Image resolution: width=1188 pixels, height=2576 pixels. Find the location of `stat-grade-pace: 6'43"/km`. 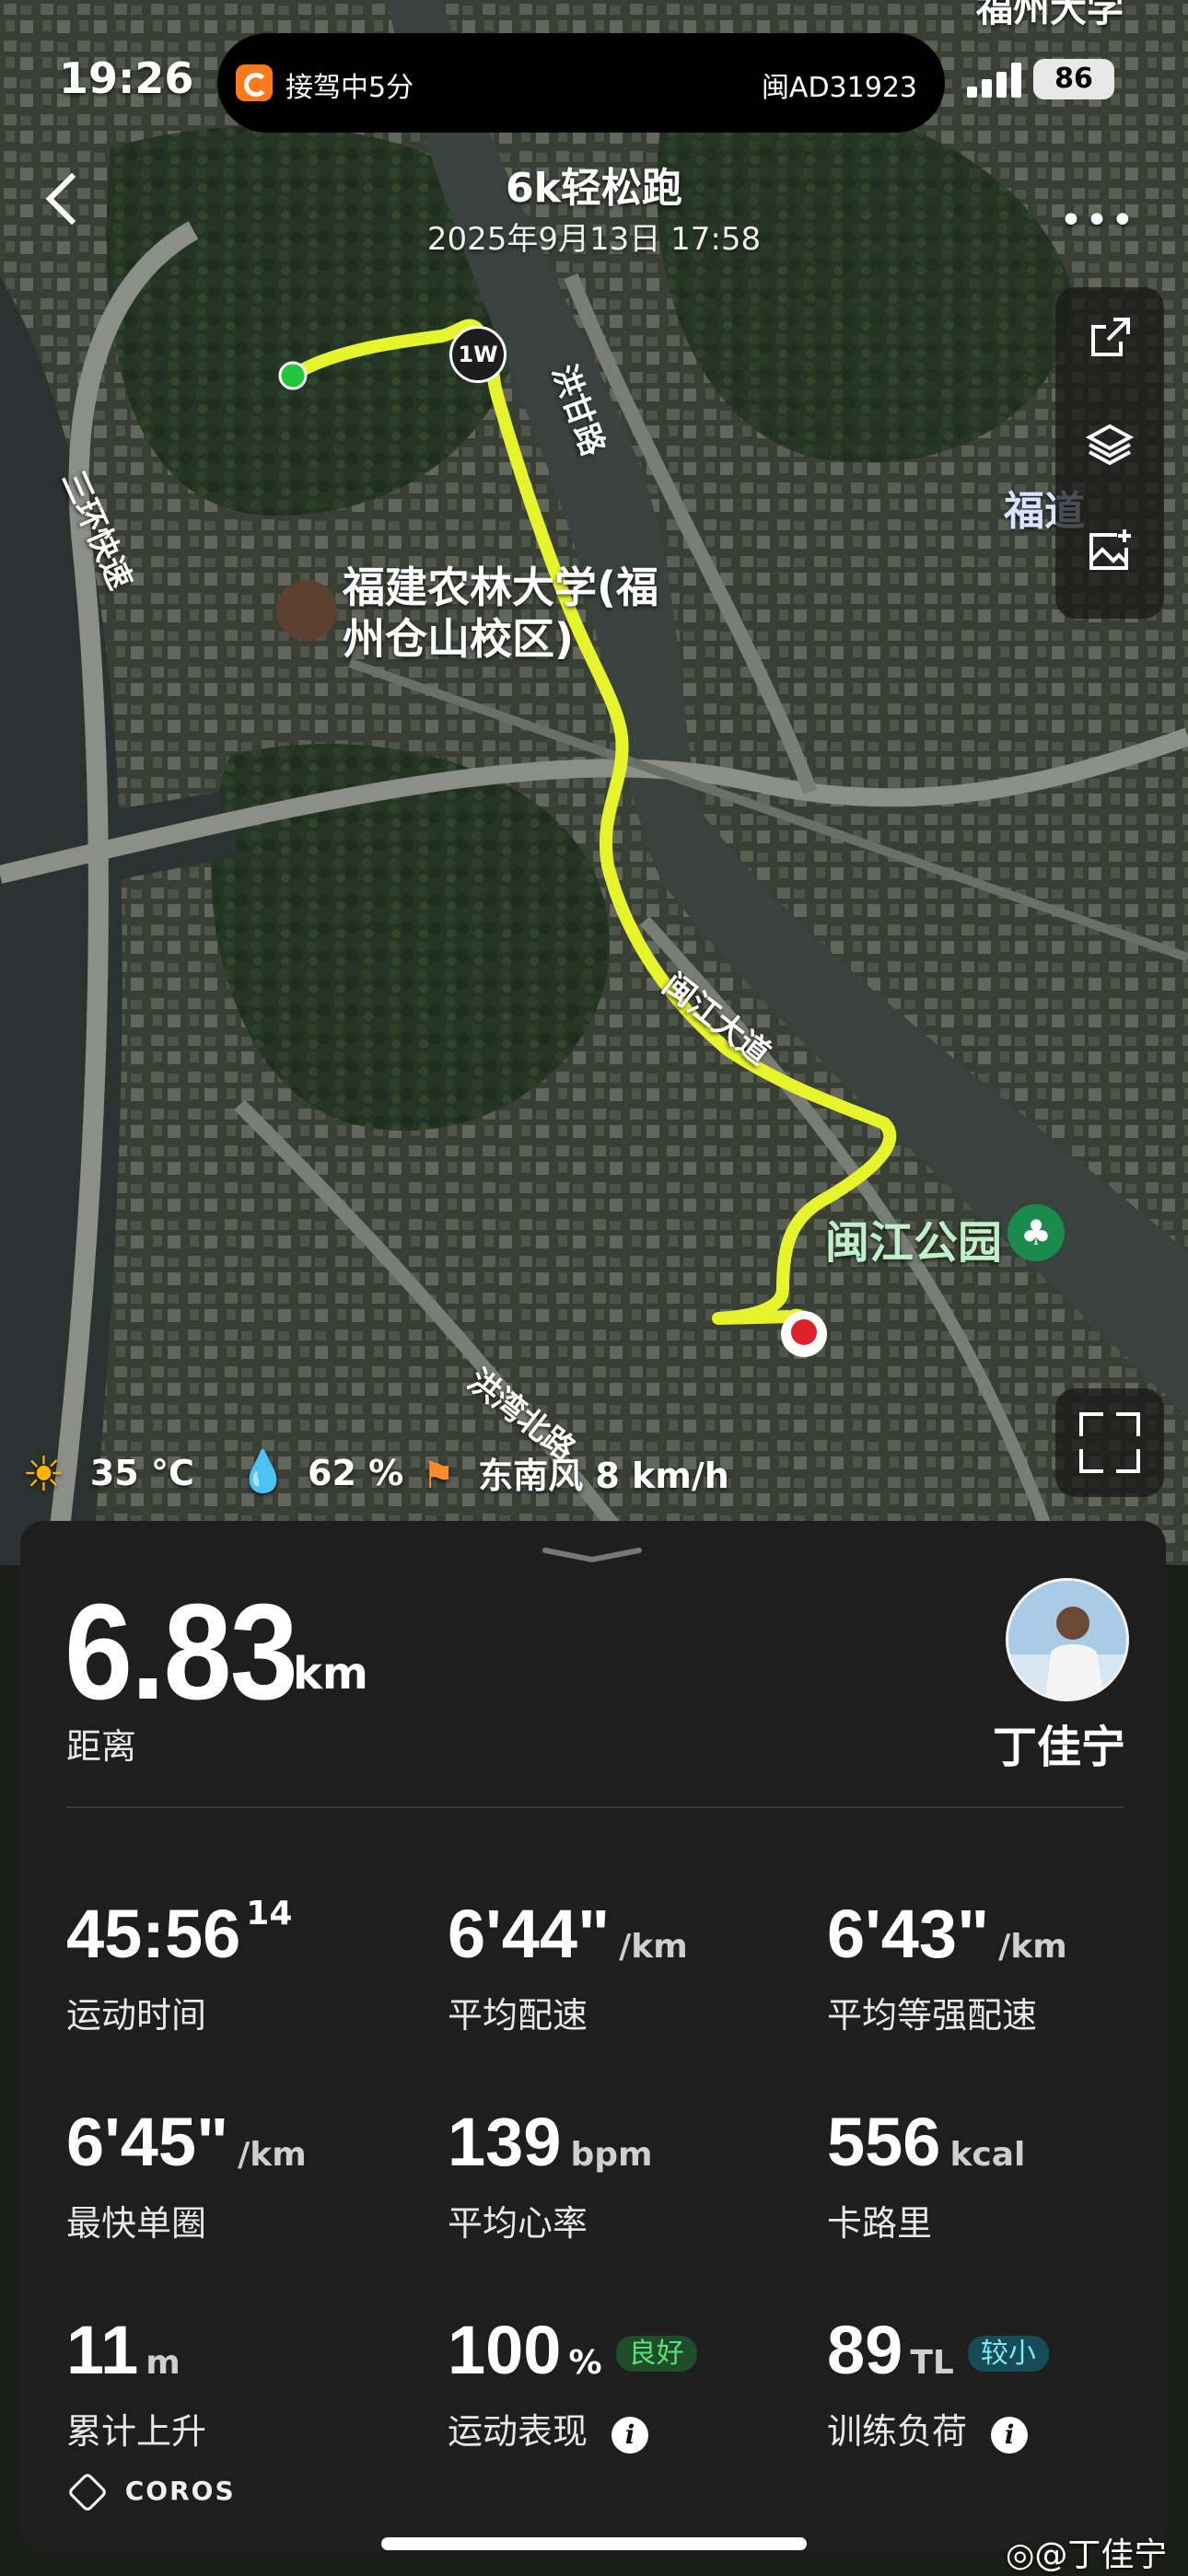

stat-grade-pace: 6'43"/km is located at coordinates (947, 1934).